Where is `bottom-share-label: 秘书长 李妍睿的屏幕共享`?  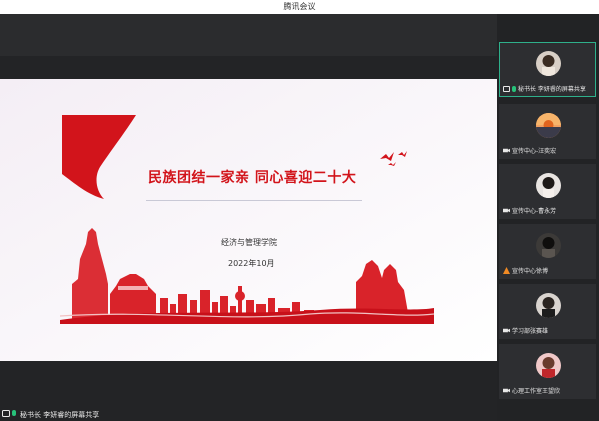 bottom-share-label: 秘书长 李妍睿的屏幕共享 is located at coordinates (60, 415).